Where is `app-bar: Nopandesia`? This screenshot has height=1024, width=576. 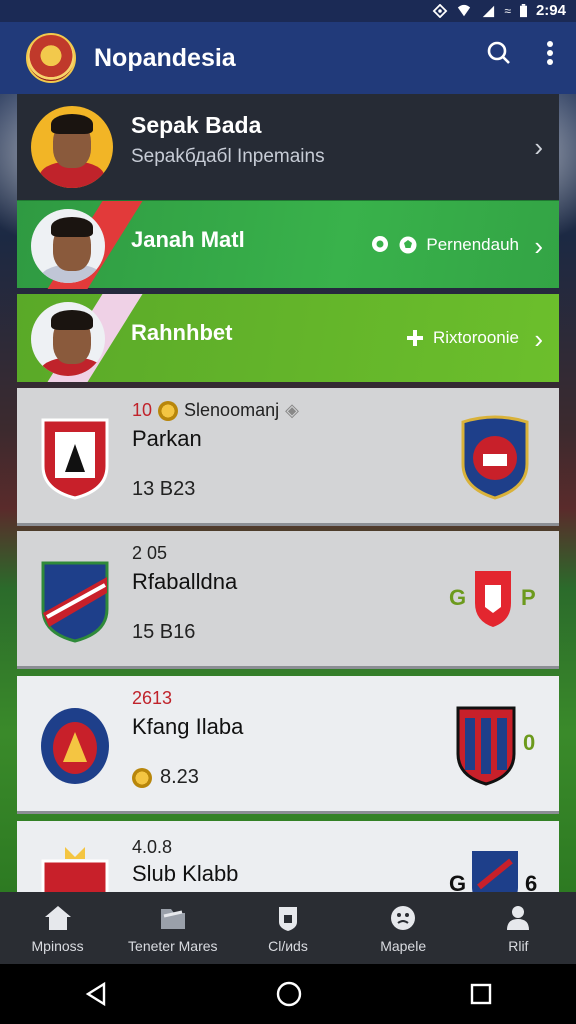 app-bar: Nopandesia is located at coordinates (288, 58).